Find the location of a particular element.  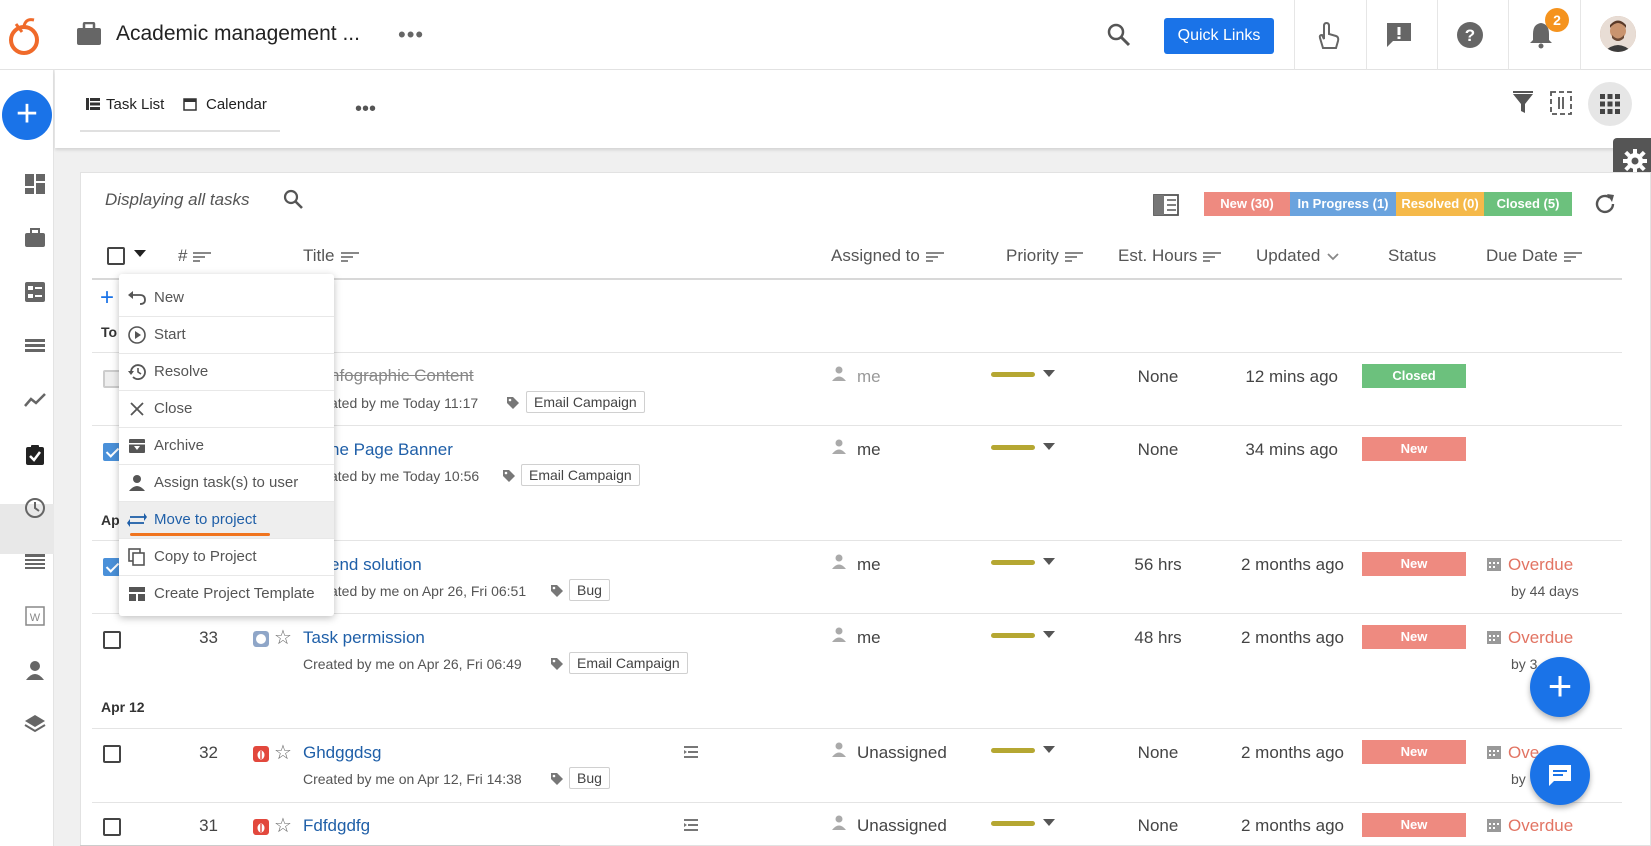

status-filter-closed: Closed (5) is located at coordinates (1528, 204).